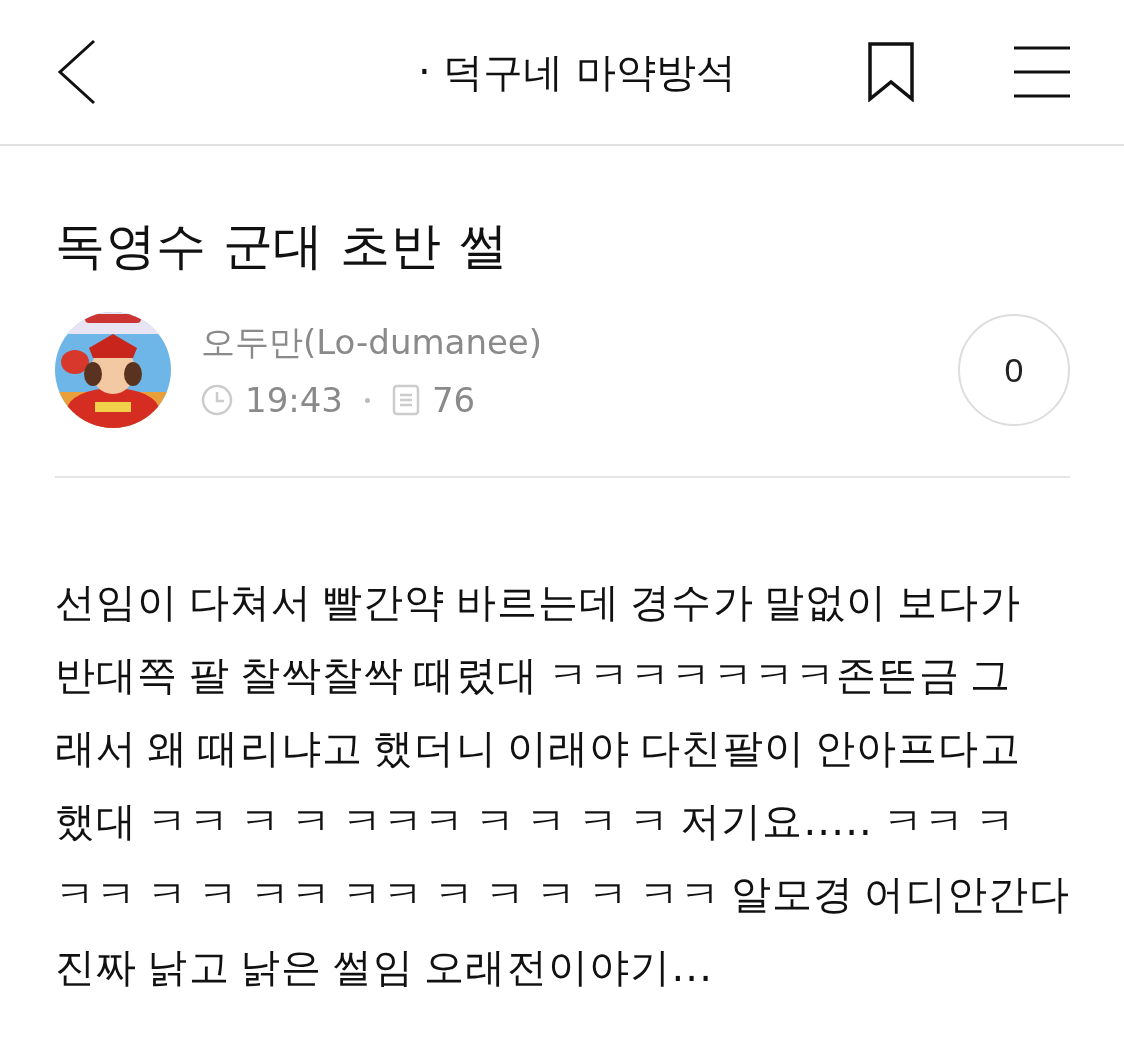  I want to click on back-button, so click(76, 72).